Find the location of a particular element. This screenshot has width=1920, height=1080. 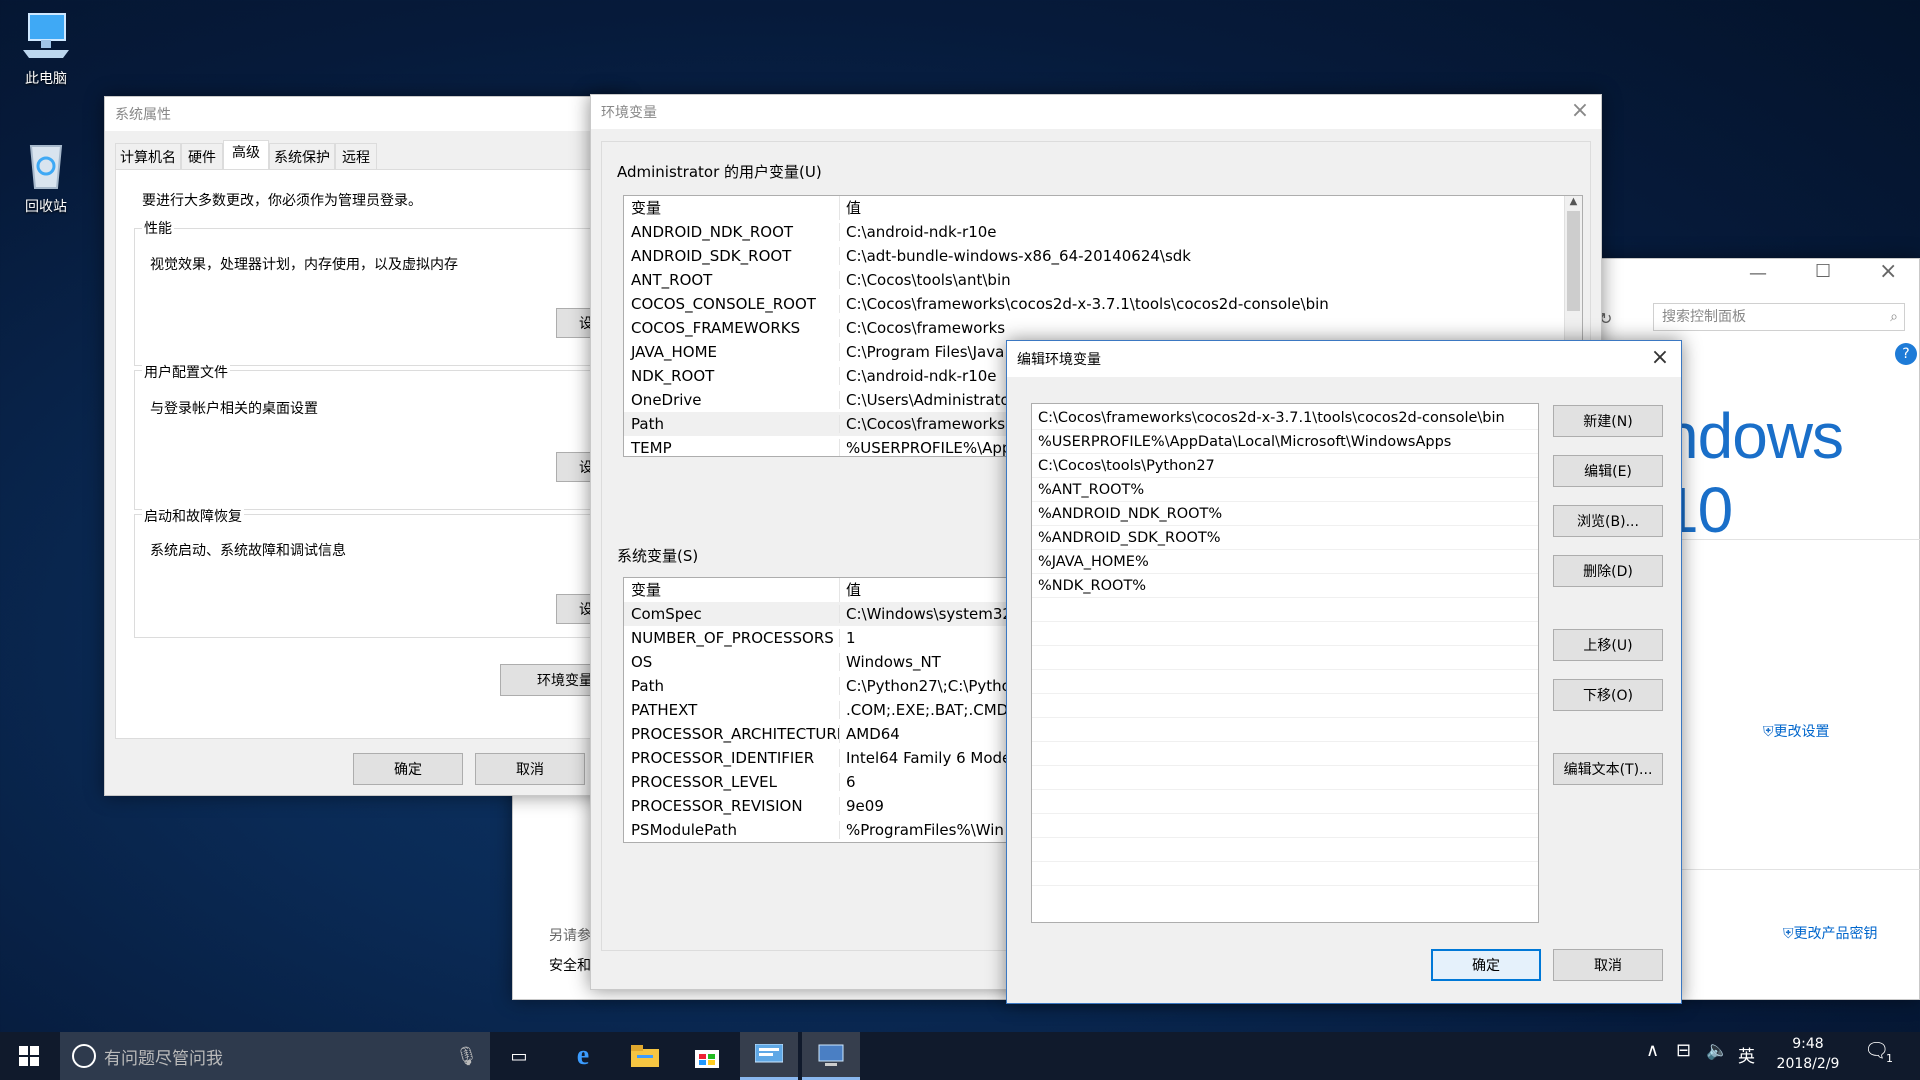

path-entry: %JAVA_HOME% is located at coordinates (1285, 562).